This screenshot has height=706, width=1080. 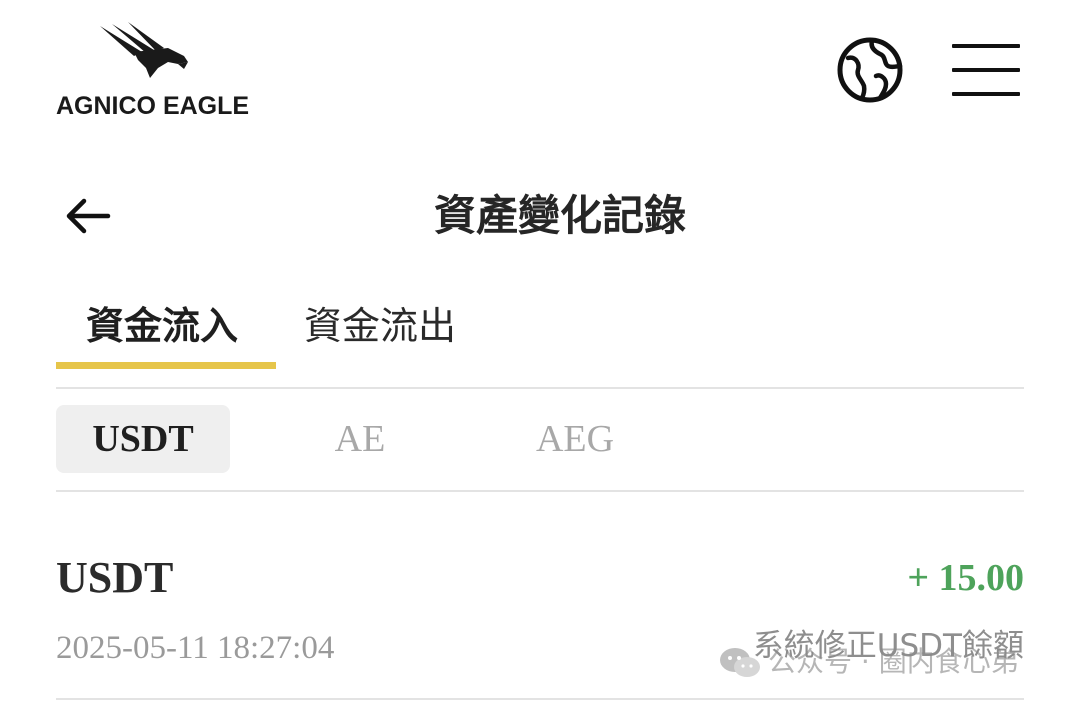 I want to click on arrow-left-icon, so click(x=88, y=216).